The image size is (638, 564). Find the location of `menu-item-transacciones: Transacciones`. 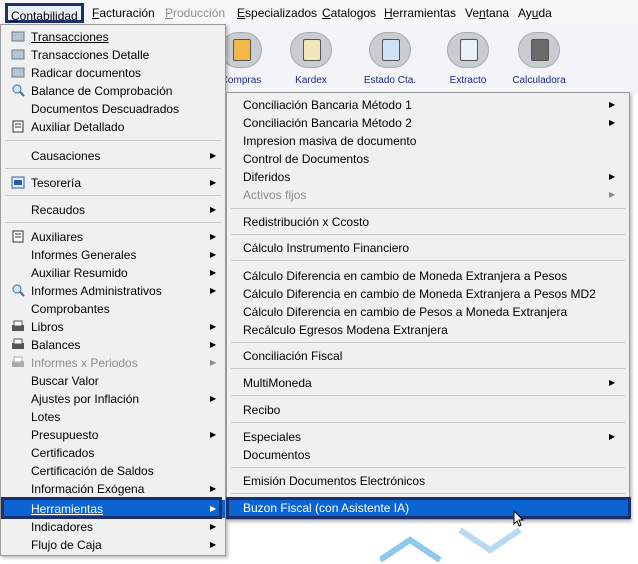

menu-item-transacciones: Transacciones is located at coordinates (113, 37).